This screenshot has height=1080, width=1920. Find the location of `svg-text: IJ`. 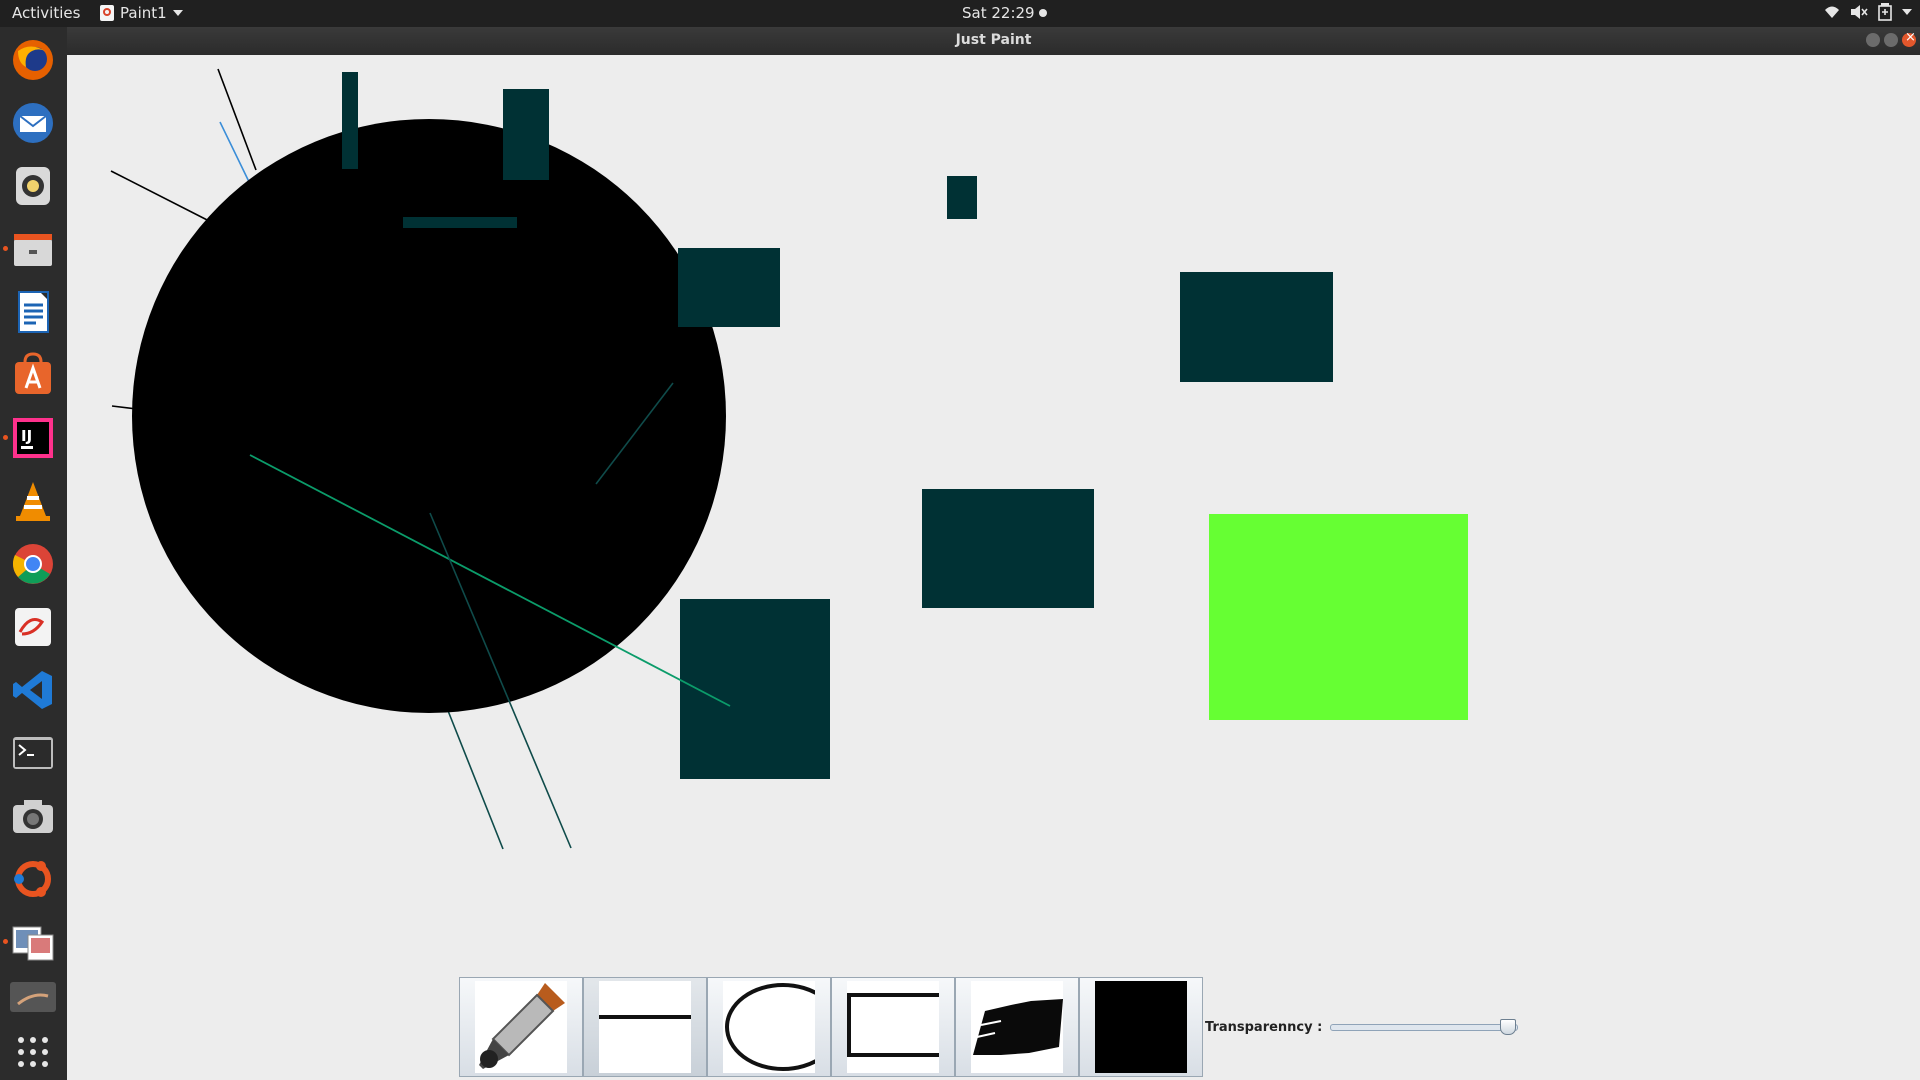

svg-text: IJ is located at coordinates (26, 436).